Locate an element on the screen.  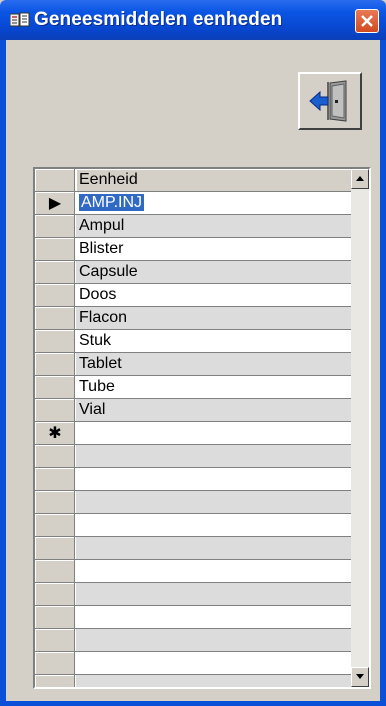
window-border-left is located at coordinates (3, 373).